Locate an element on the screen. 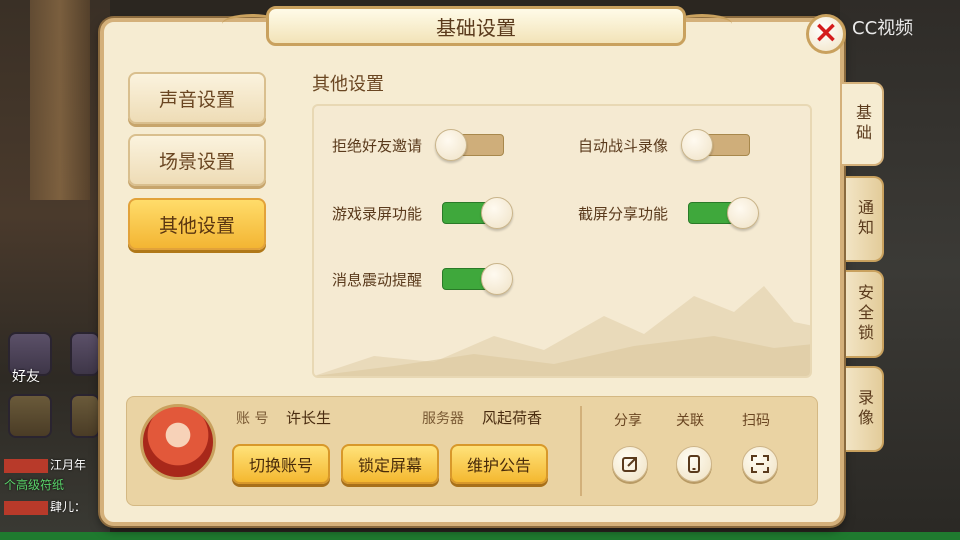 Image resolution: width=960 pixels, height=540 pixels. bar-divider is located at coordinates (581, 451).